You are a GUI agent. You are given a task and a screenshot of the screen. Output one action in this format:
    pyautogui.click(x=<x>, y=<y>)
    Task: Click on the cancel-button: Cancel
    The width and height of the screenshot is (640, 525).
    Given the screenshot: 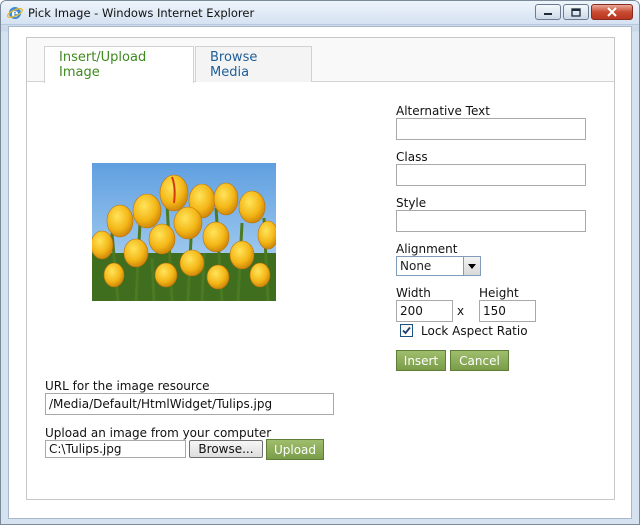 What is the action you would take?
    pyautogui.click(x=479, y=360)
    